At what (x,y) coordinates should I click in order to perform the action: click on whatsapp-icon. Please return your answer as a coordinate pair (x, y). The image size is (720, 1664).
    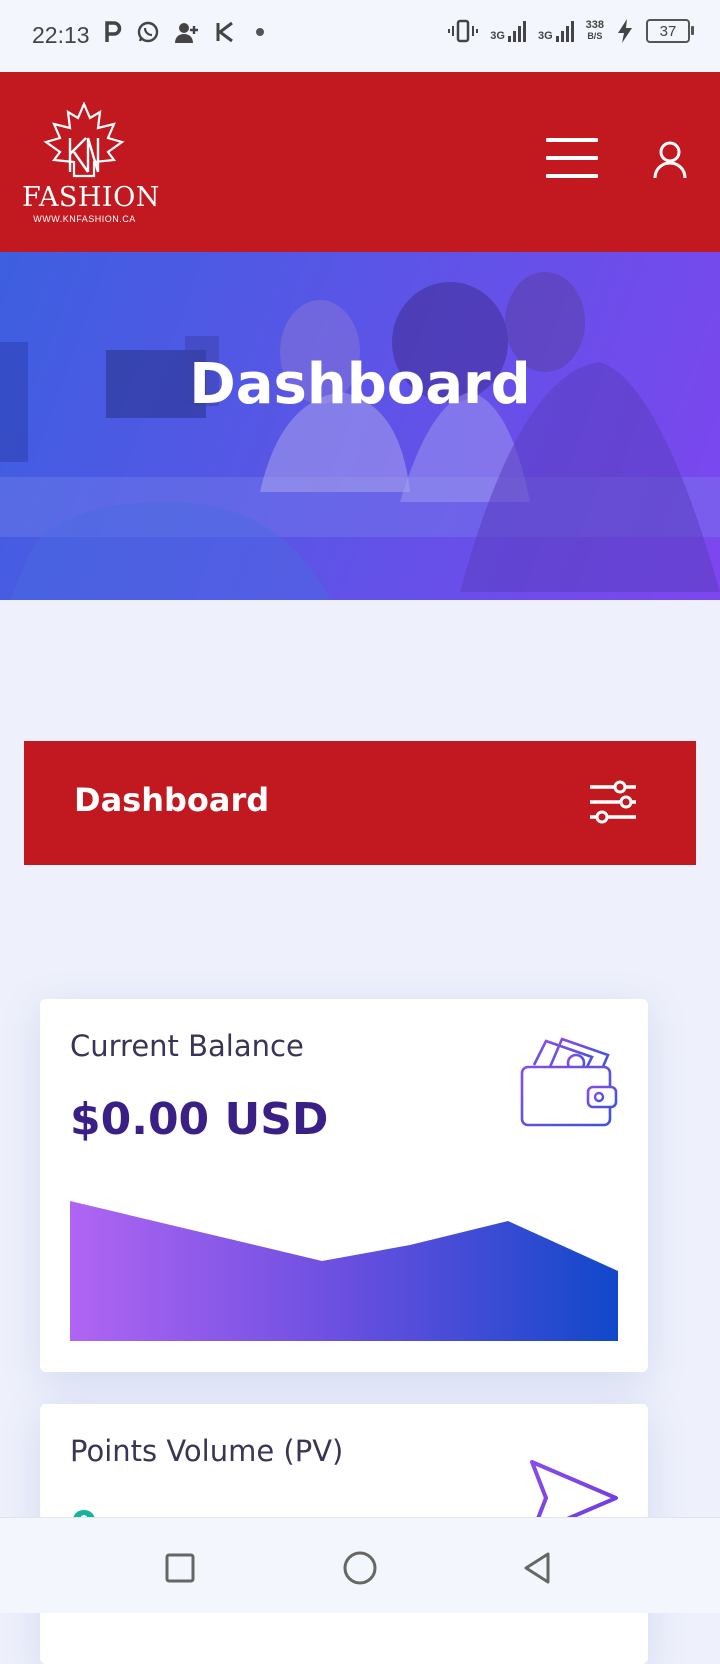
    Looking at the image, I should click on (148, 32).